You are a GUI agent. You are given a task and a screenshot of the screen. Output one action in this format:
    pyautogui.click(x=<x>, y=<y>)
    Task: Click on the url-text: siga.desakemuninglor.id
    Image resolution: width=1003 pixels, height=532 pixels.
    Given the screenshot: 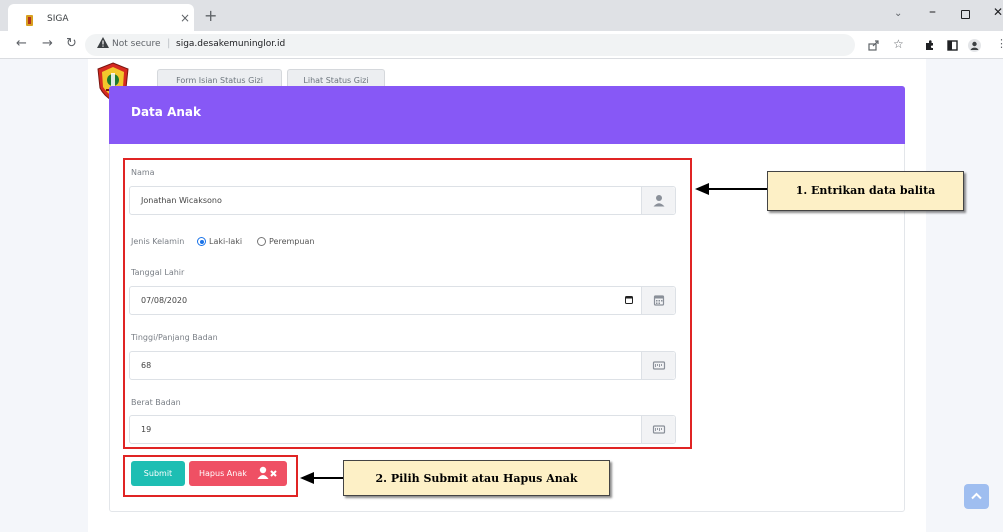 What is the action you would take?
    pyautogui.click(x=231, y=44)
    